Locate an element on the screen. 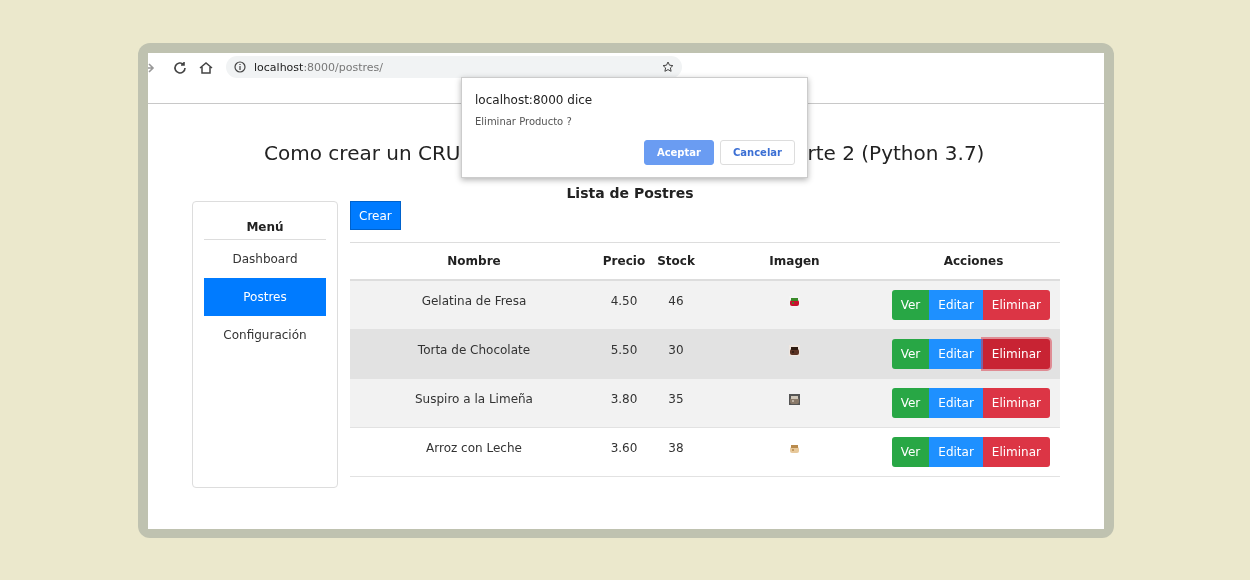  accept-button: Aceptar is located at coordinates (678, 152).